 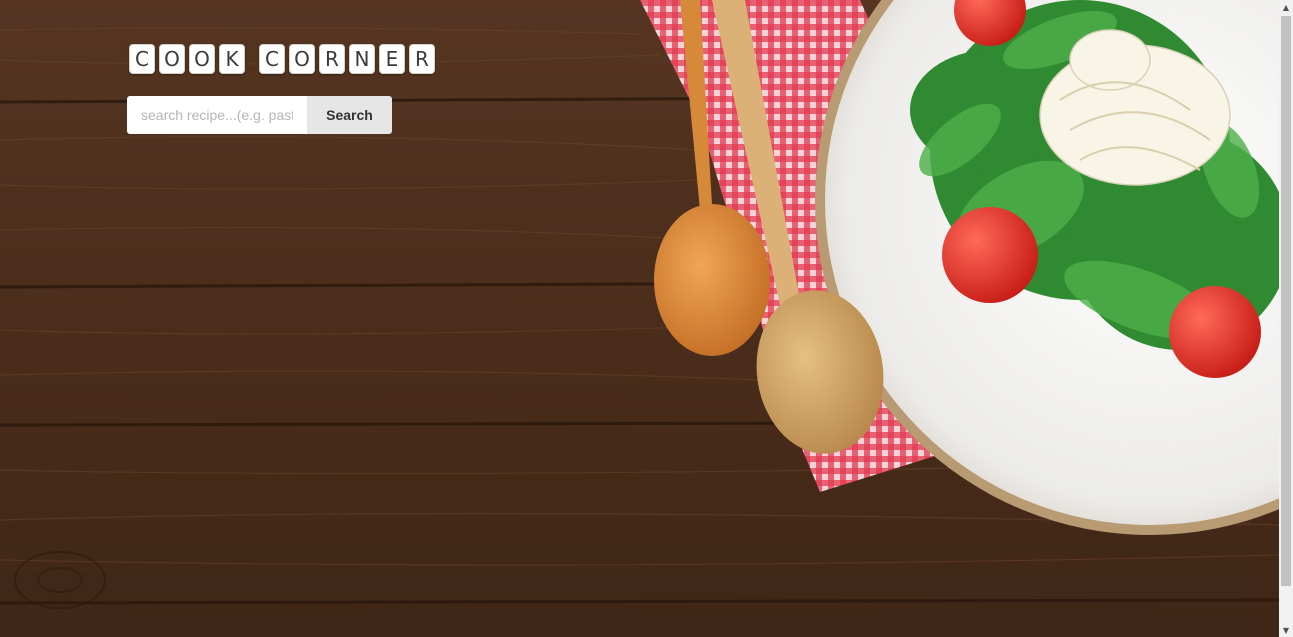 I want to click on scroll-up-icon: ▲, so click(x=1286, y=7).